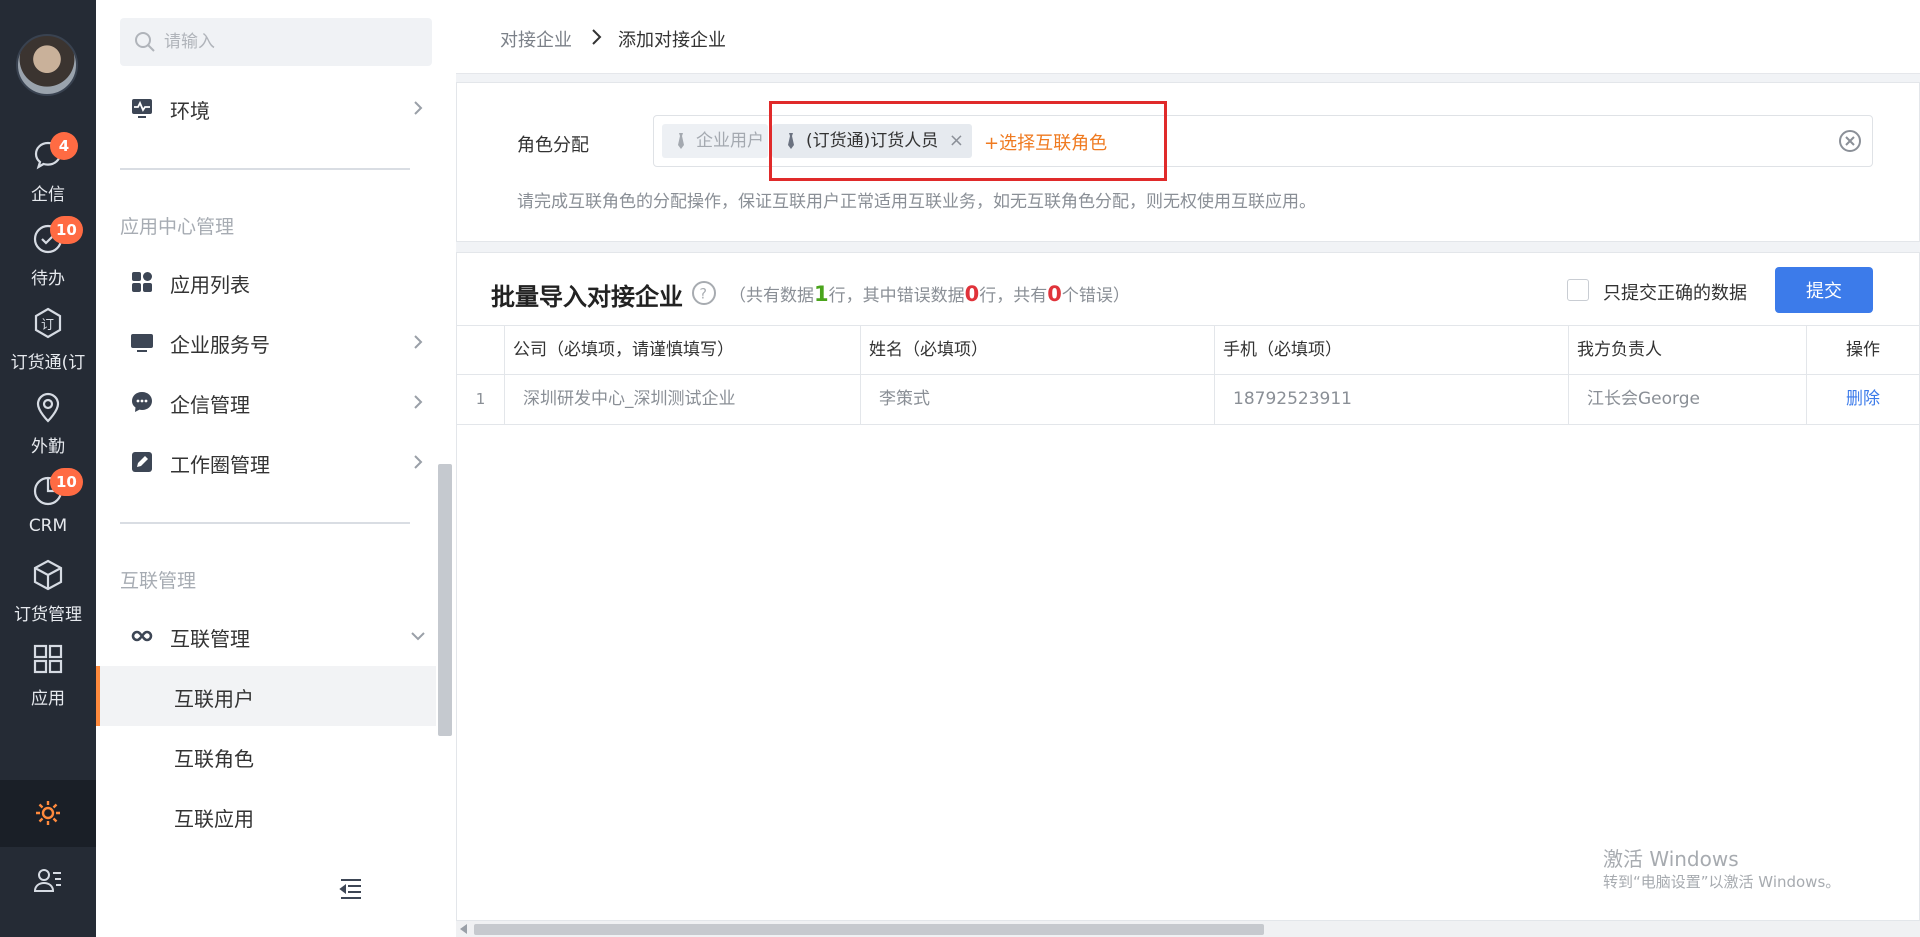 The width and height of the screenshot is (1920, 937). What do you see at coordinates (48, 678) in the screenshot?
I see `rail-item-apps: 应用` at bounding box center [48, 678].